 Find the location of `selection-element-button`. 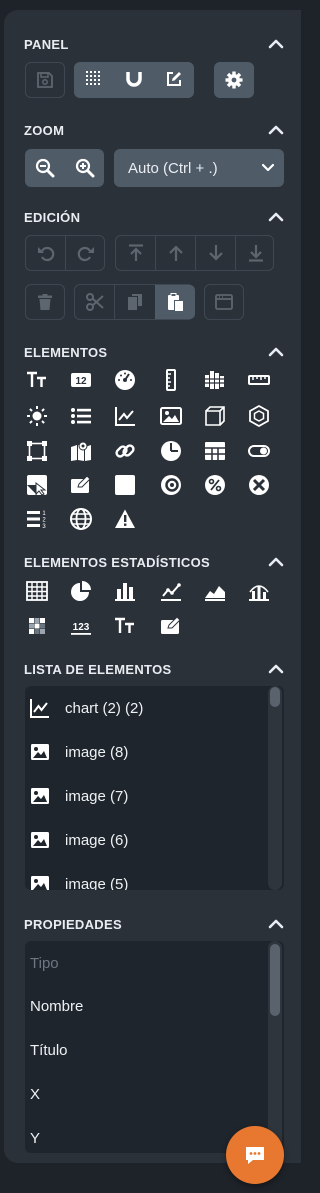

selection-element-button is located at coordinates (37, 485).